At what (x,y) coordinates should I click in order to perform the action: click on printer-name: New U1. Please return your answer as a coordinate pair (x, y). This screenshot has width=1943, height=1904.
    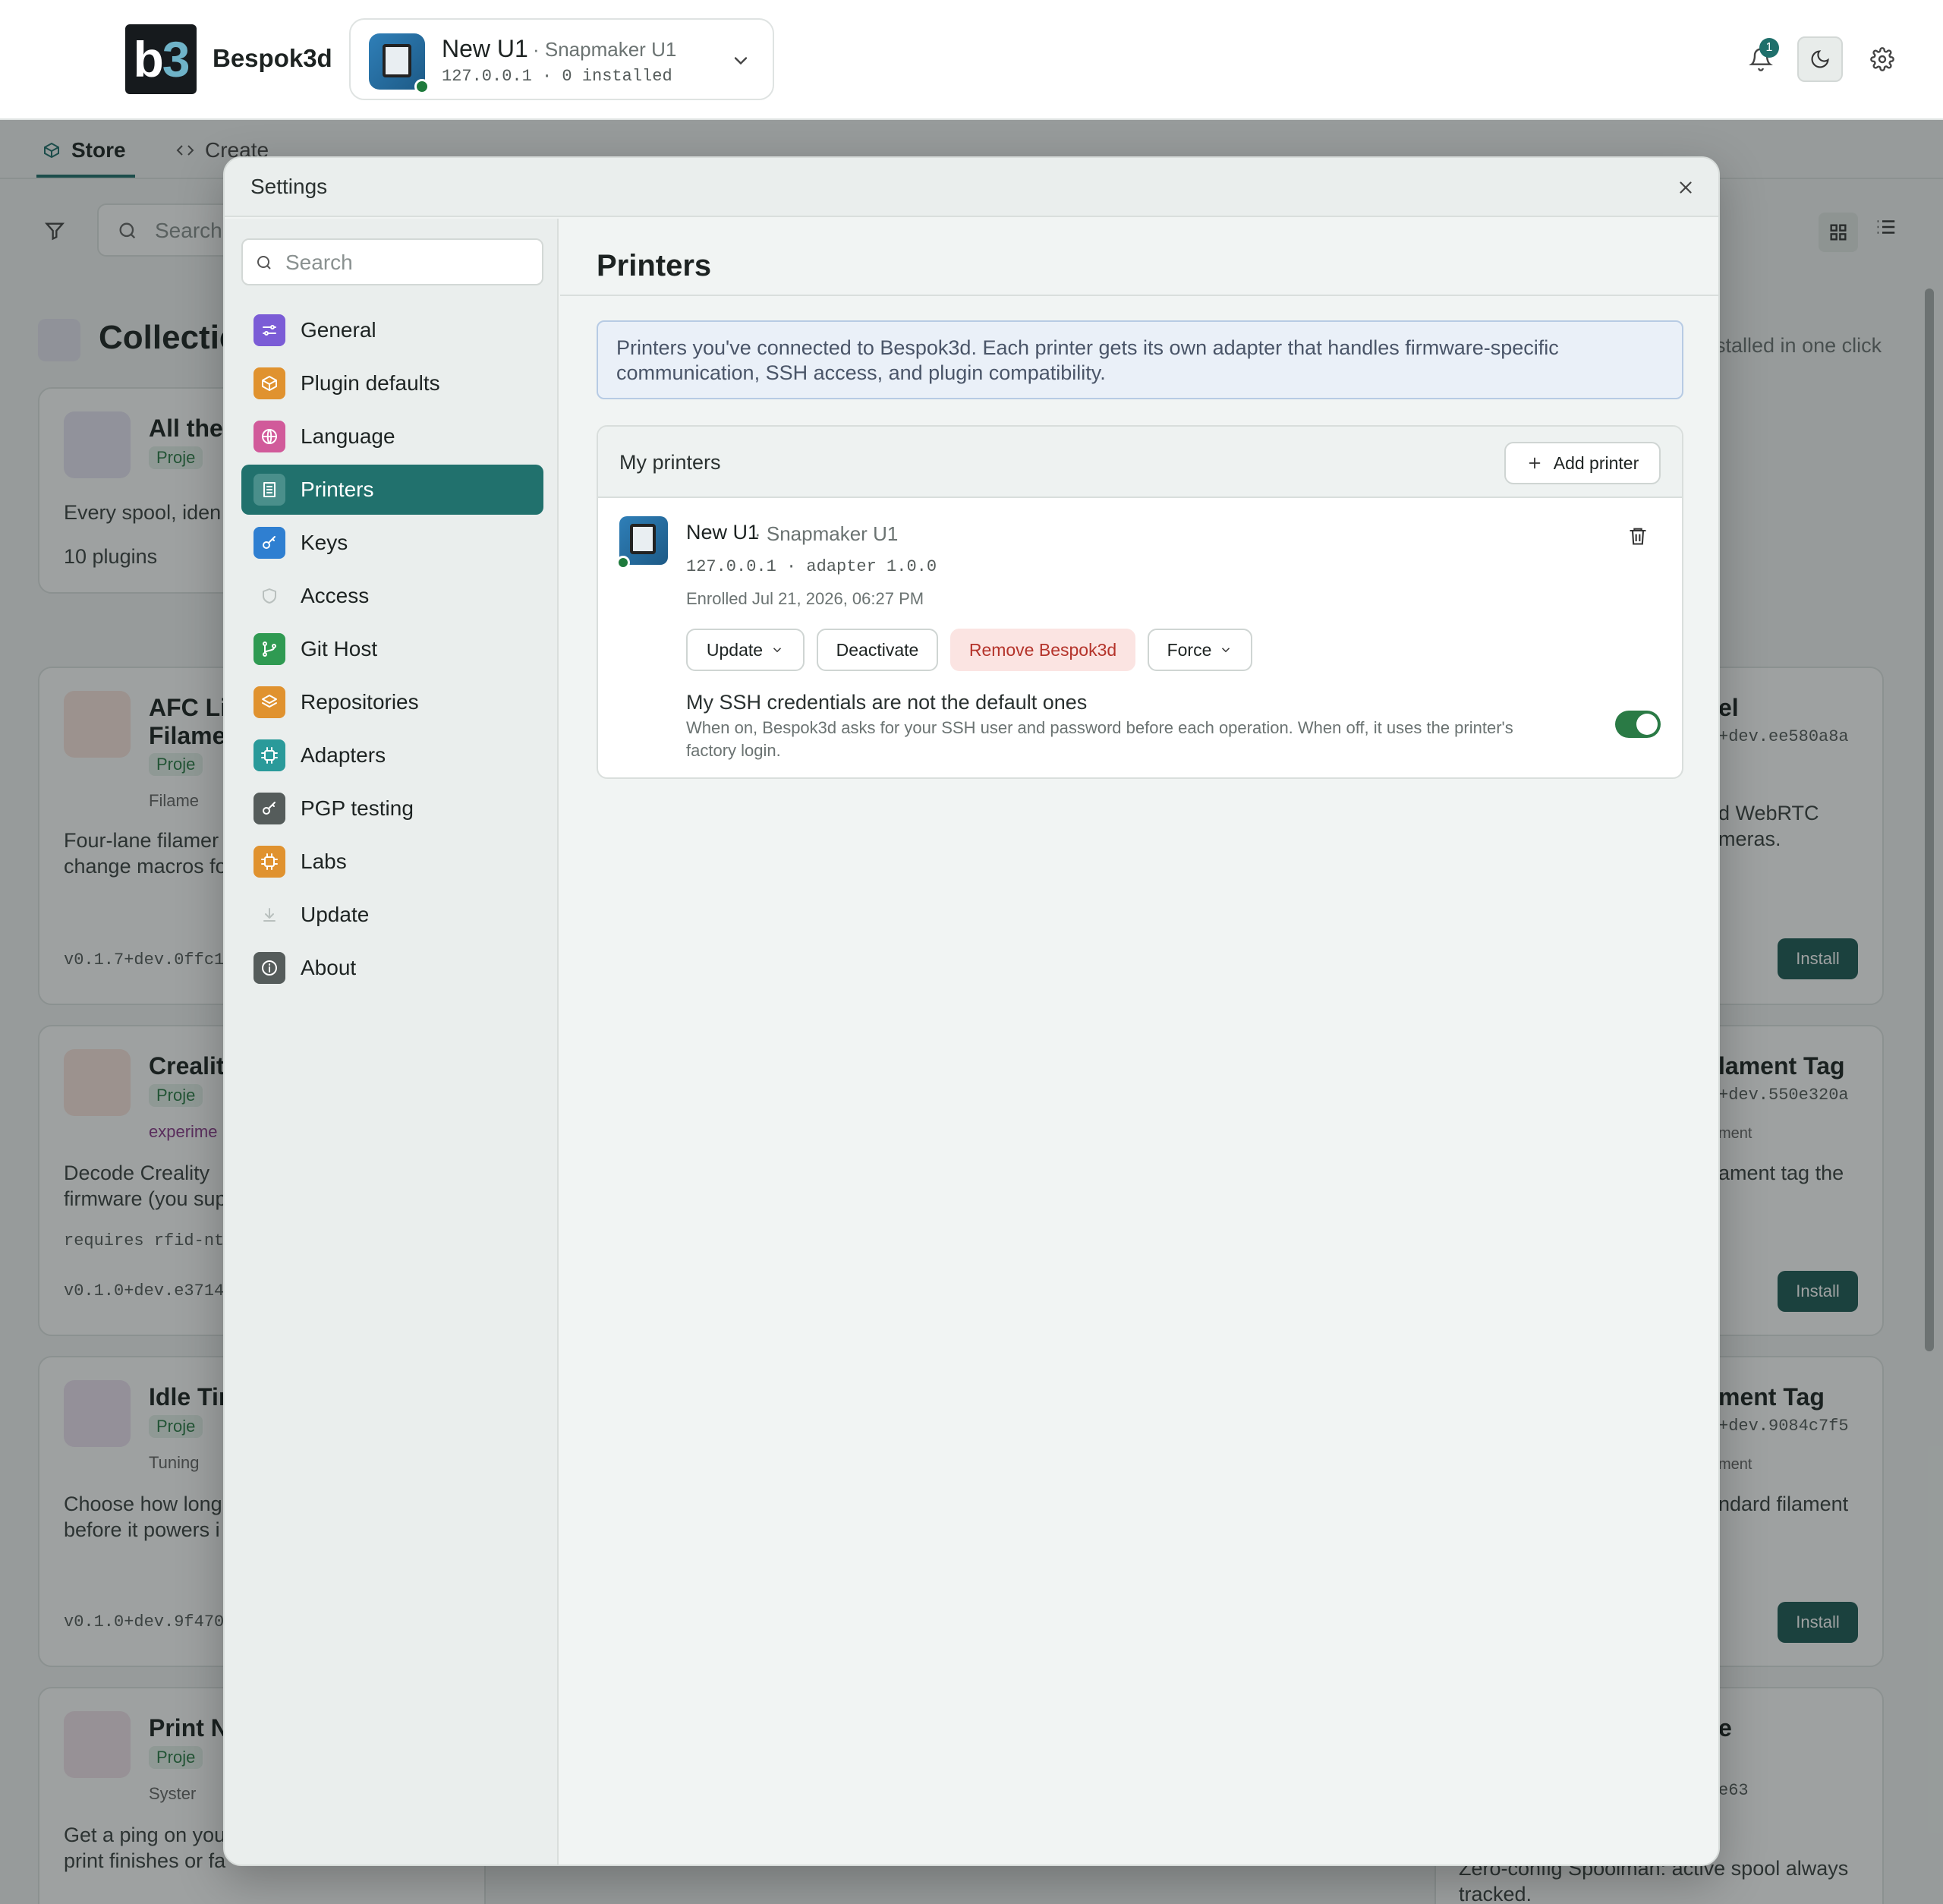
    Looking at the image, I should click on (723, 532).